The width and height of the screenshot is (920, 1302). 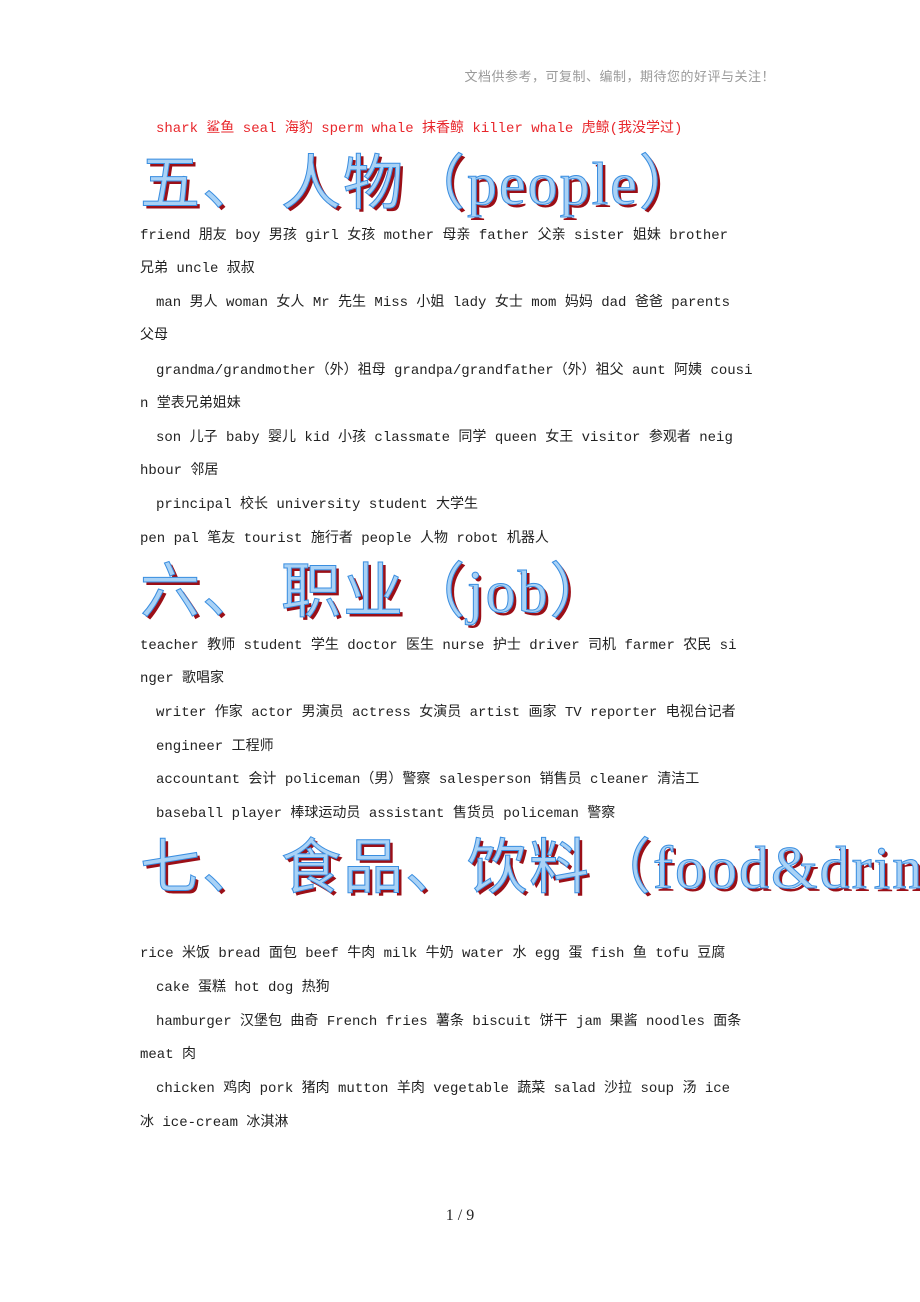 I want to click on food-line: meat 肉, so click(x=168, y=1055).